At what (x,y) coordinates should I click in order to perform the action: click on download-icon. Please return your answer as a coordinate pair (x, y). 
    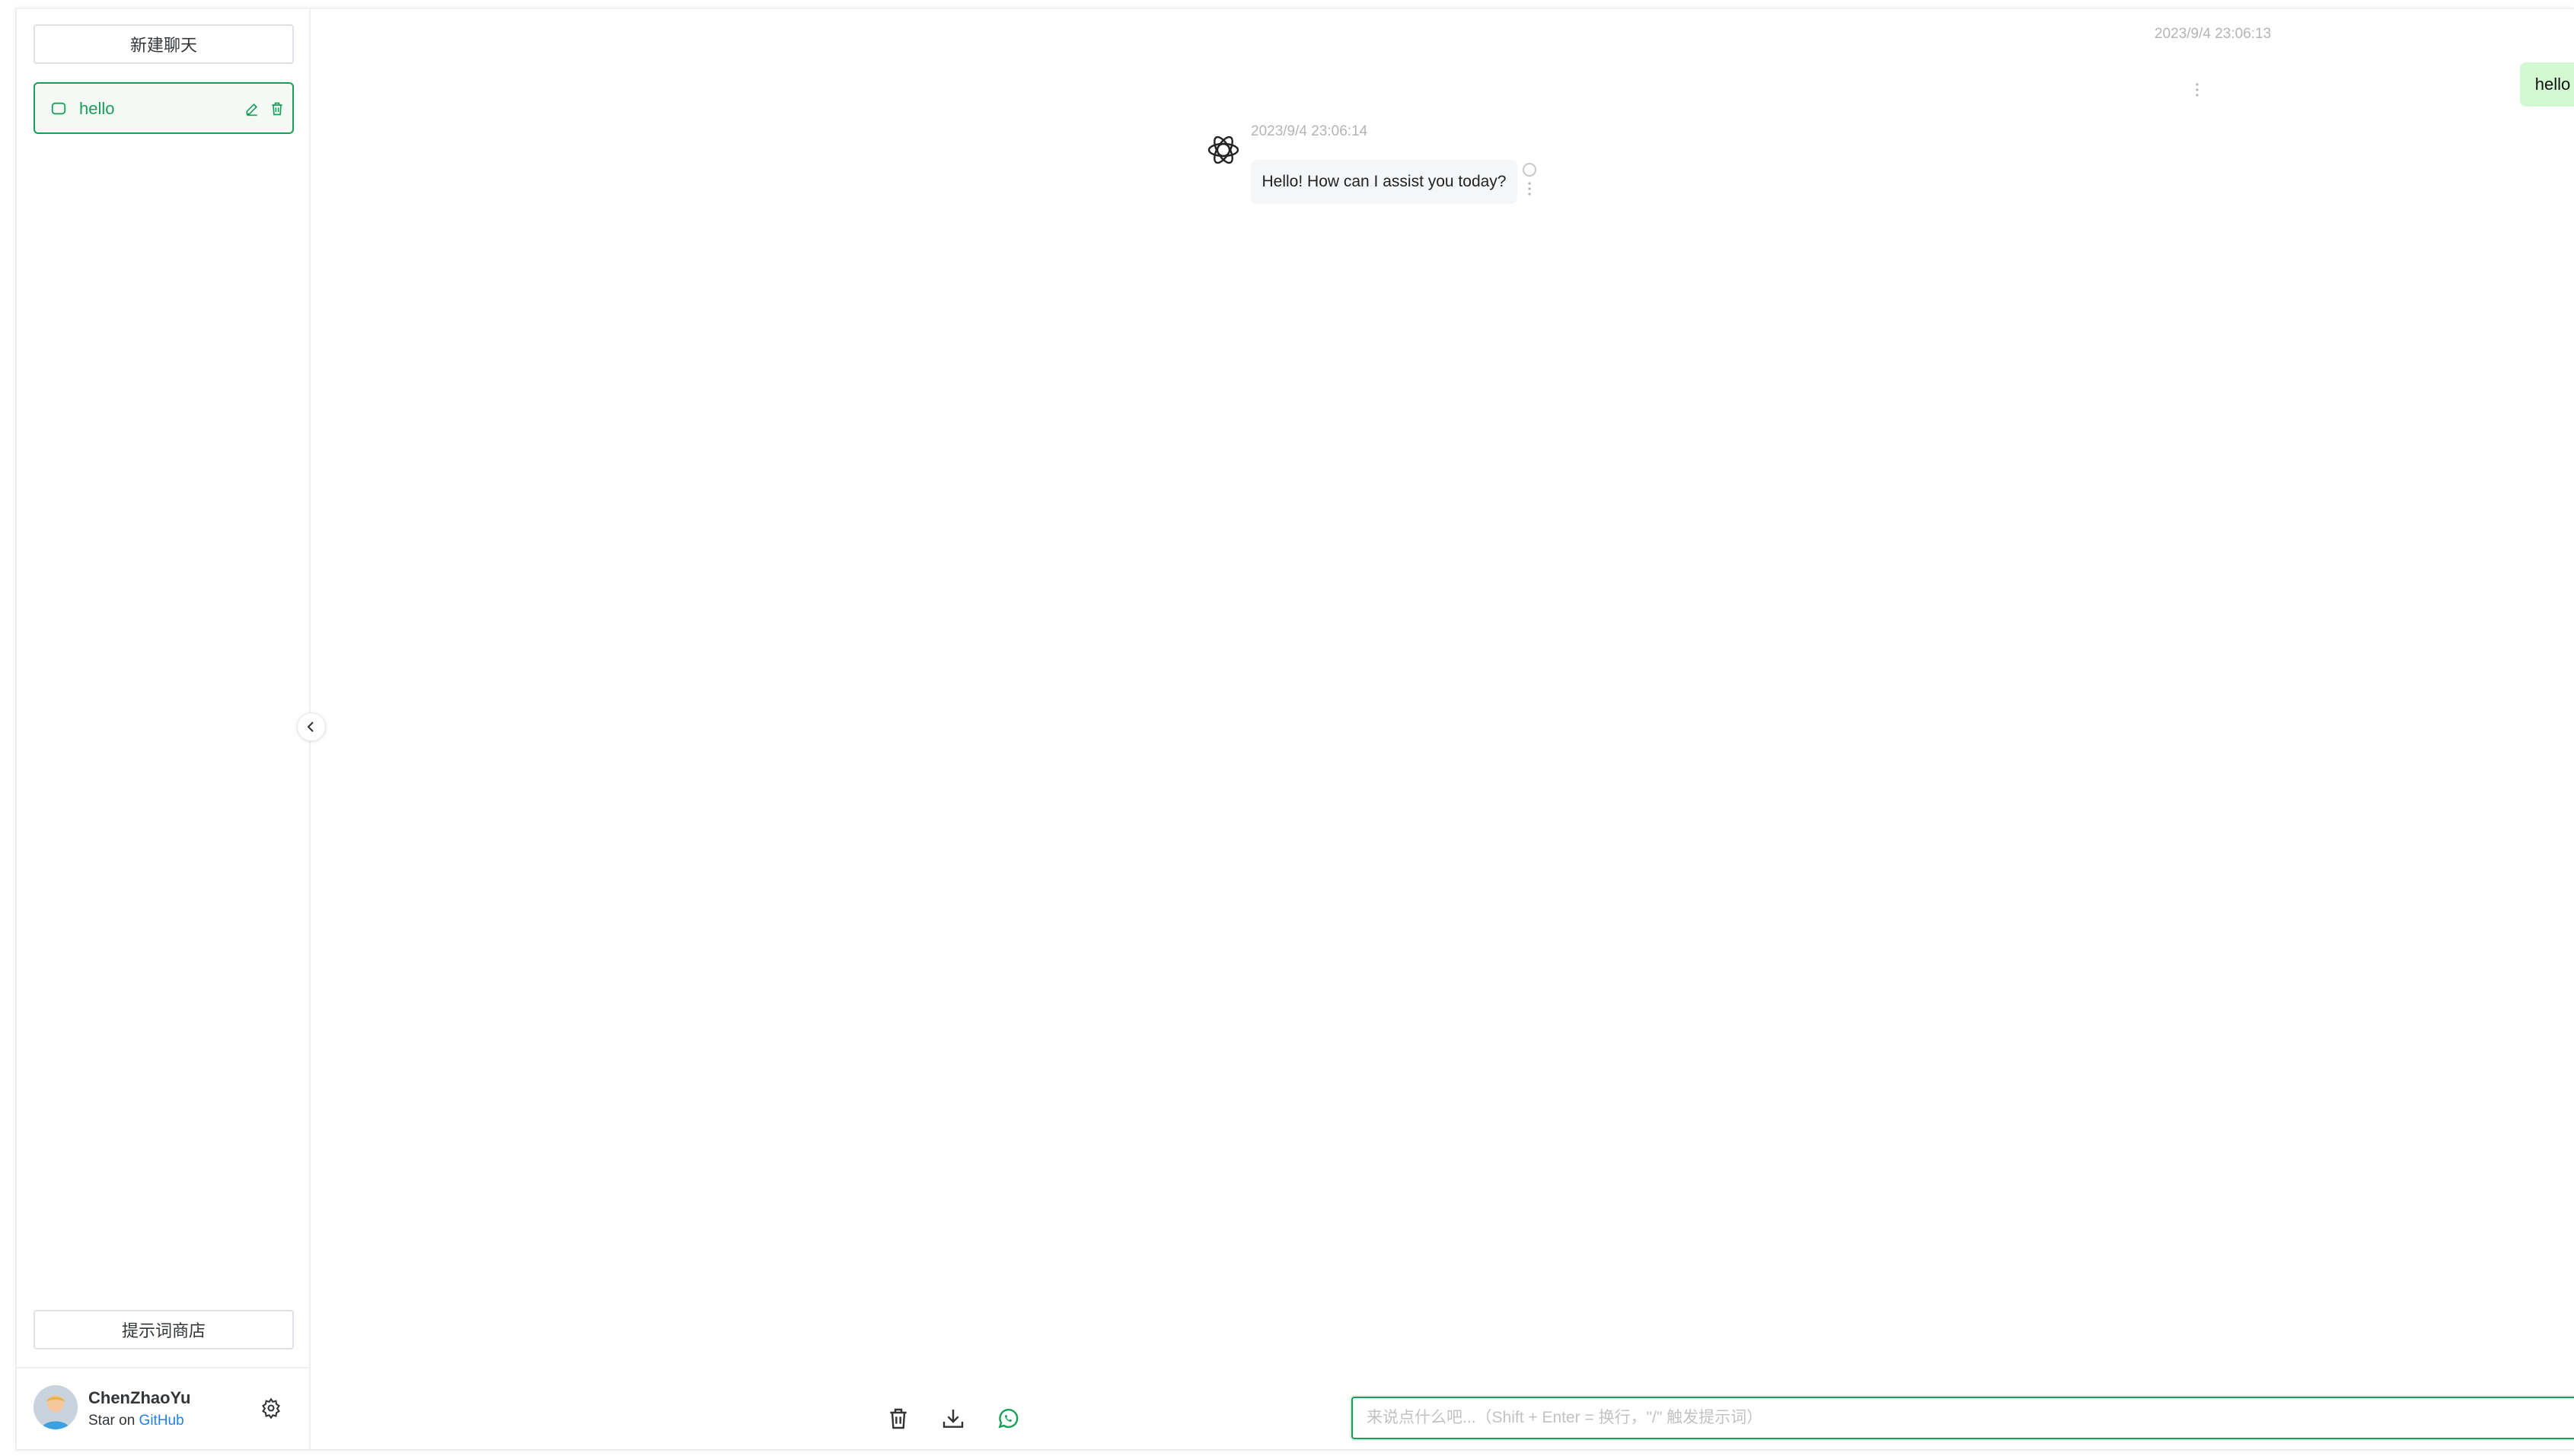
    Looking at the image, I should click on (953, 1419).